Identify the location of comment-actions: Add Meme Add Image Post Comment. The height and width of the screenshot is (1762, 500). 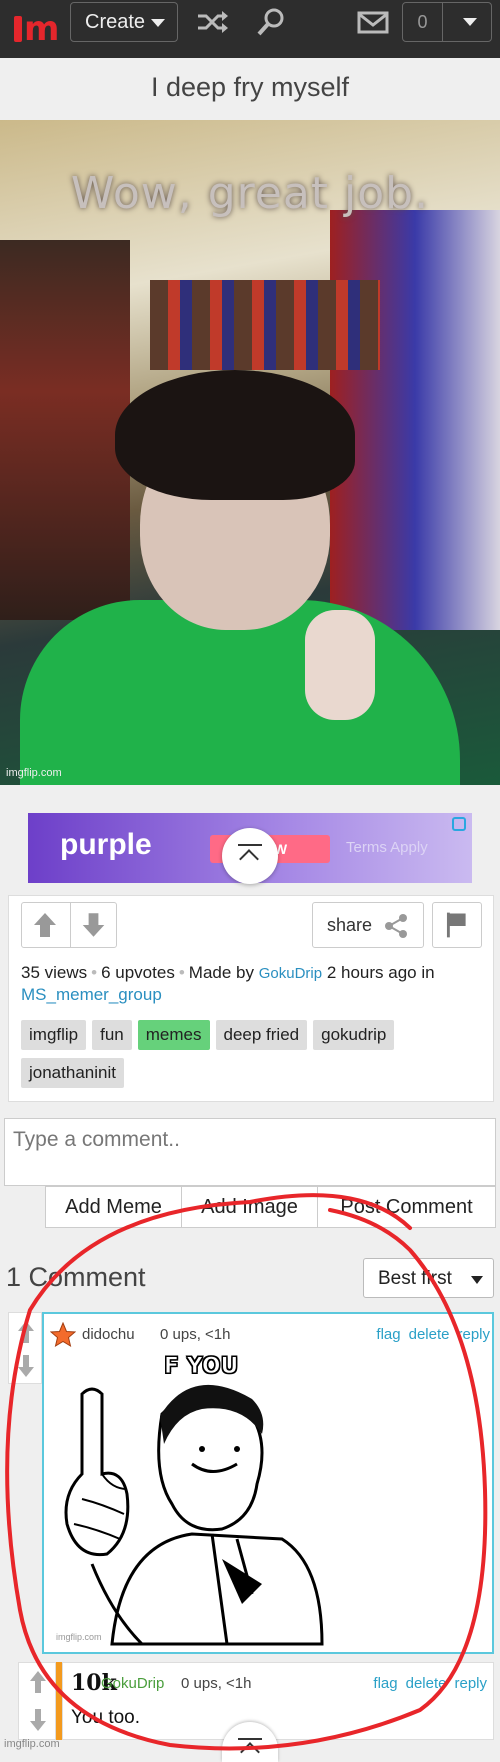
(270, 1207).